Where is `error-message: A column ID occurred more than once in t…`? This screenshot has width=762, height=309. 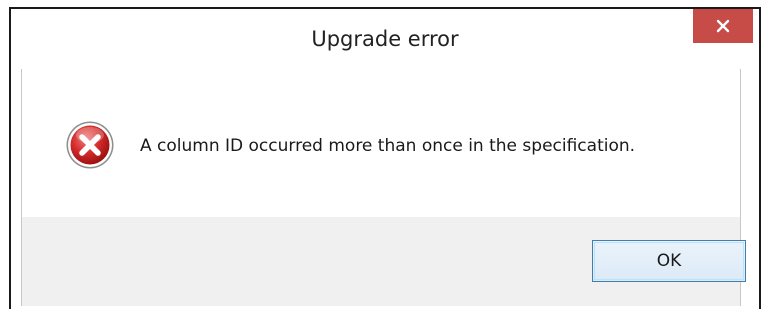 error-message: A column ID occurred more than once in t… is located at coordinates (388, 146).